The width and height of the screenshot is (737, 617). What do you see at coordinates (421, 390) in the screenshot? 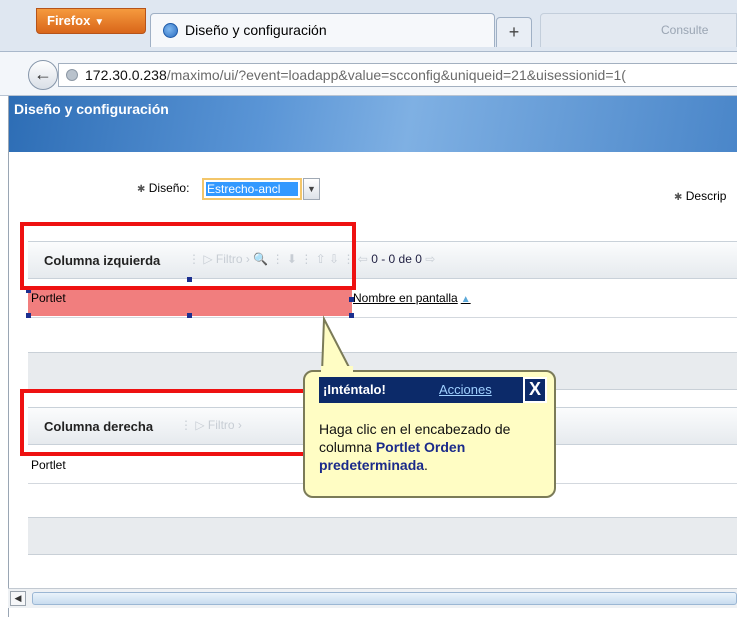
I see `tooltip-header: ¡Inténtalo! Acciones` at bounding box center [421, 390].